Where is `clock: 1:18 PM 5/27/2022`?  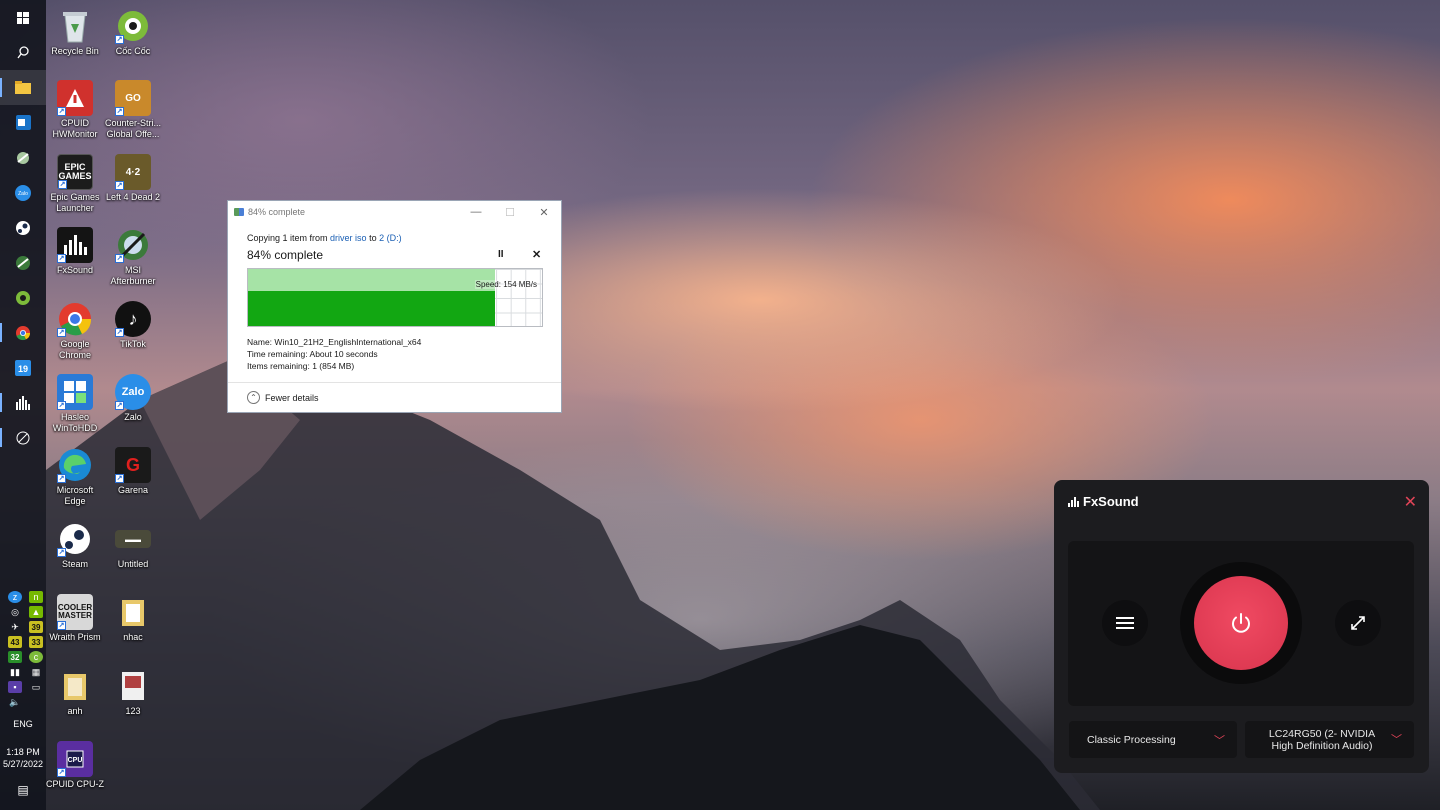 clock: 1:18 PM 5/27/2022 is located at coordinates (23, 758).